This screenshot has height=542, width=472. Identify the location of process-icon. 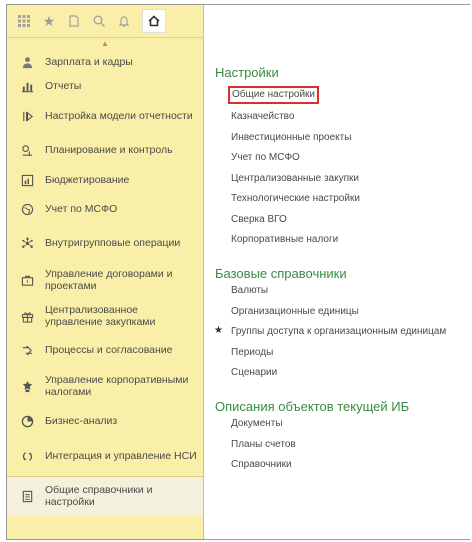
(27, 350).